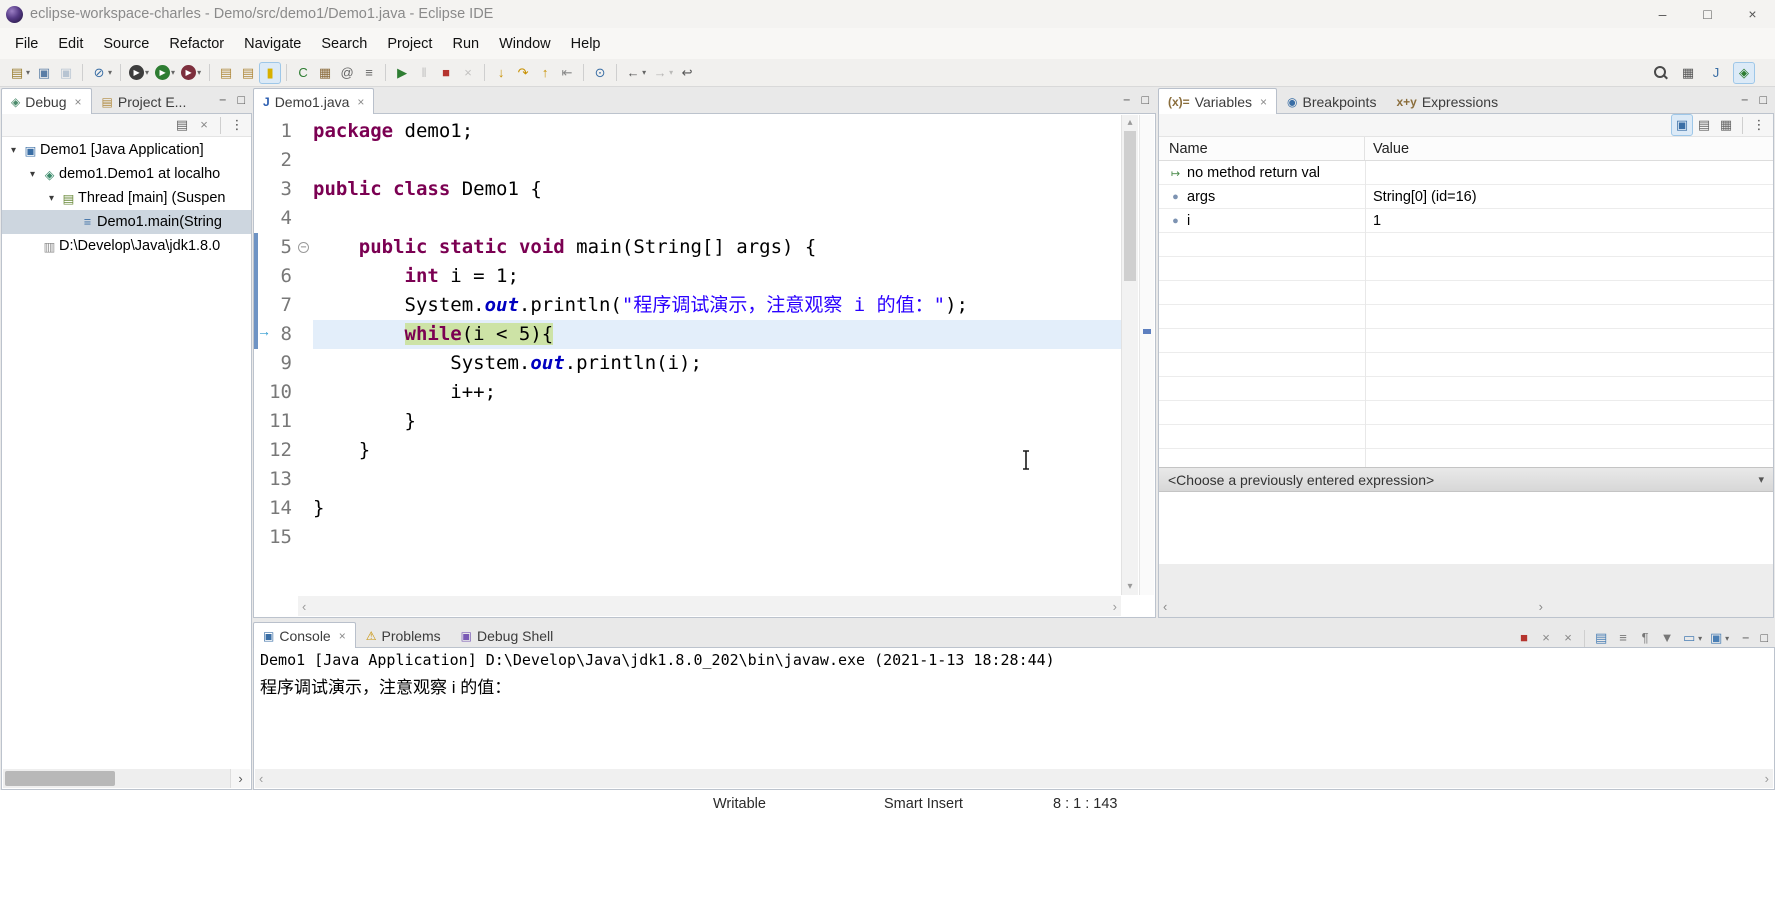  I want to click on coverage-history-button: ▶ ▾, so click(191, 73).